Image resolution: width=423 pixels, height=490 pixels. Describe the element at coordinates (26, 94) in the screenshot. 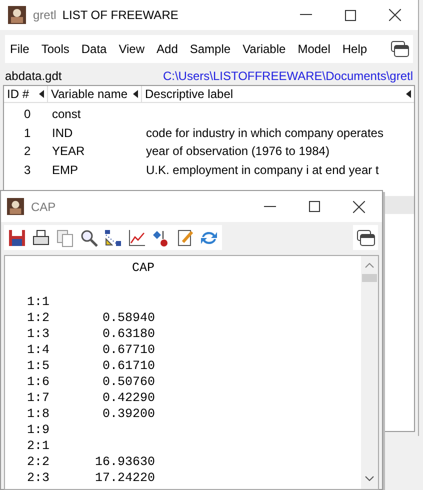

I see `column-header: ID #` at that location.